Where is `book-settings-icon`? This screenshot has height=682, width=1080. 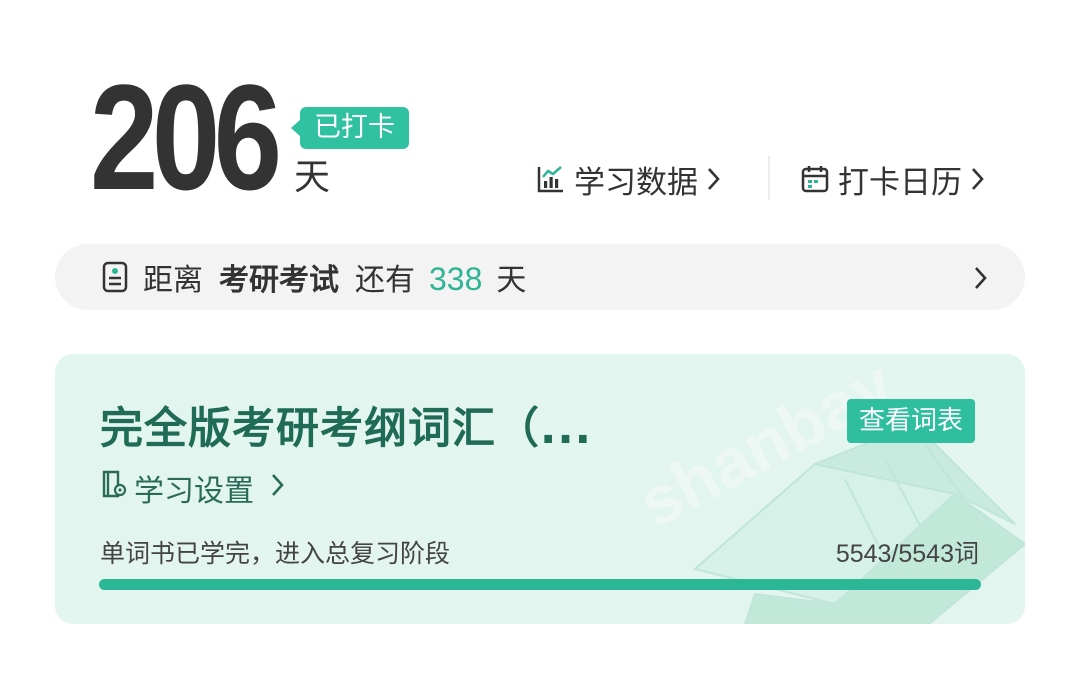 book-settings-icon is located at coordinates (114, 488).